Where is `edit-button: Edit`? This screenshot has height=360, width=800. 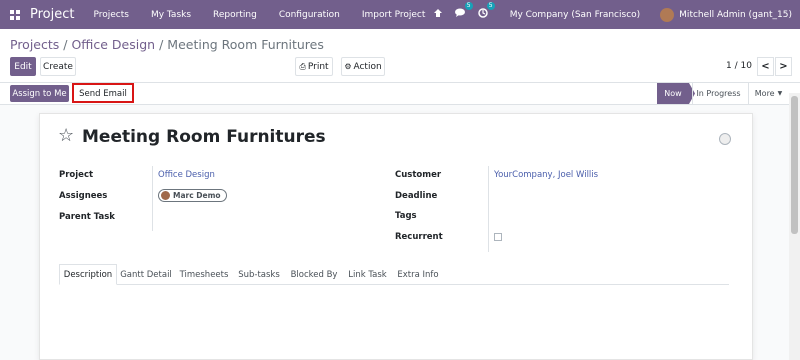
edit-button: Edit is located at coordinates (23, 66).